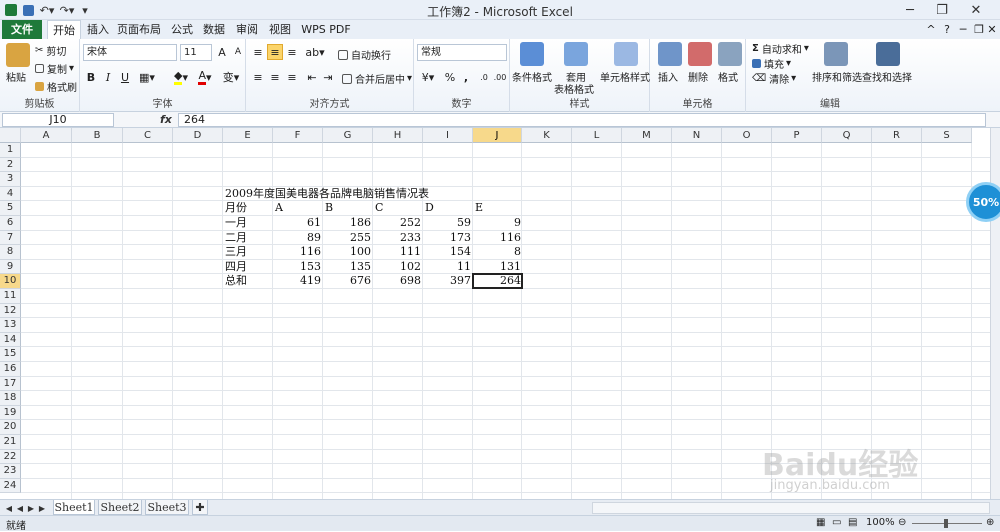  What do you see at coordinates (448, 135) in the screenshot?
I see `column-header-i: I` at bounding box center [448, 135].